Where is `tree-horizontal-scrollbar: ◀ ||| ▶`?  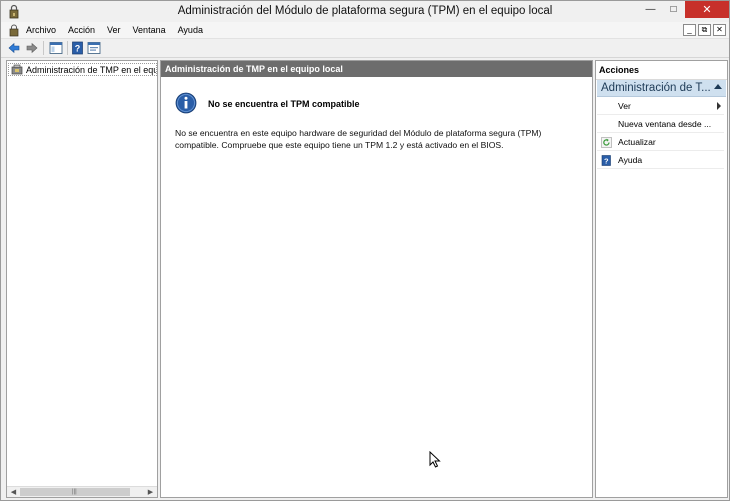 tree-horizontal-scrollbar: ◀ ||| ▶ is located at coordinates (82, 491).